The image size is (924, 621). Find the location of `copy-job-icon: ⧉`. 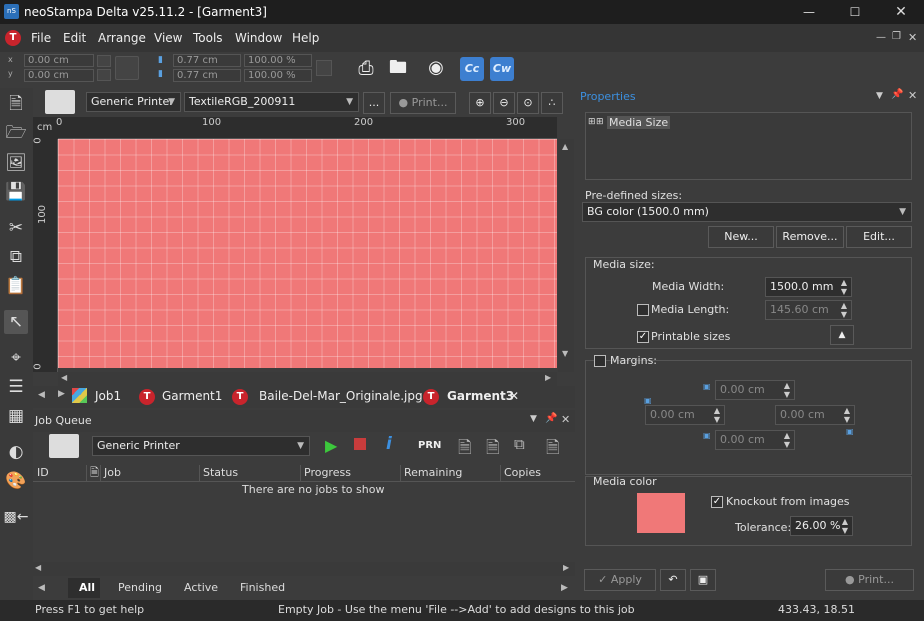

copy-job-icon: ⧉ is located at coordinates (519, 444).